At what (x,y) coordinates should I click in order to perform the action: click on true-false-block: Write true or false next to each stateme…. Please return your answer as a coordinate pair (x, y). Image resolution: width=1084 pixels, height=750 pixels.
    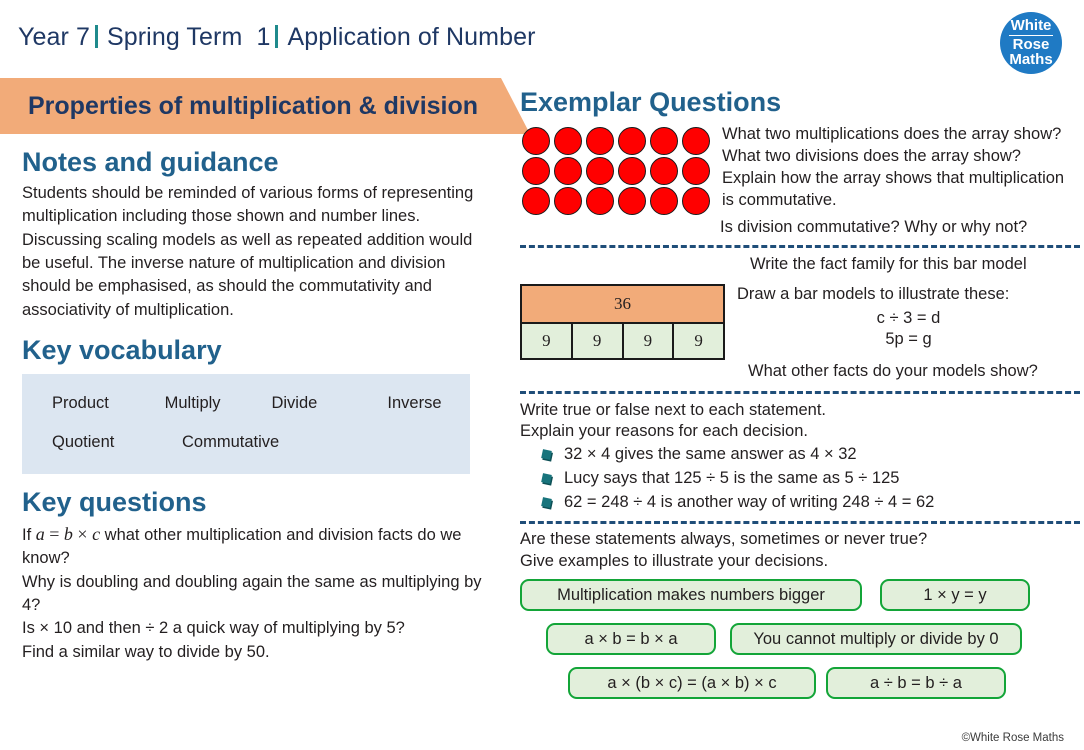
    Looking at the image, I should click on (800, 458).